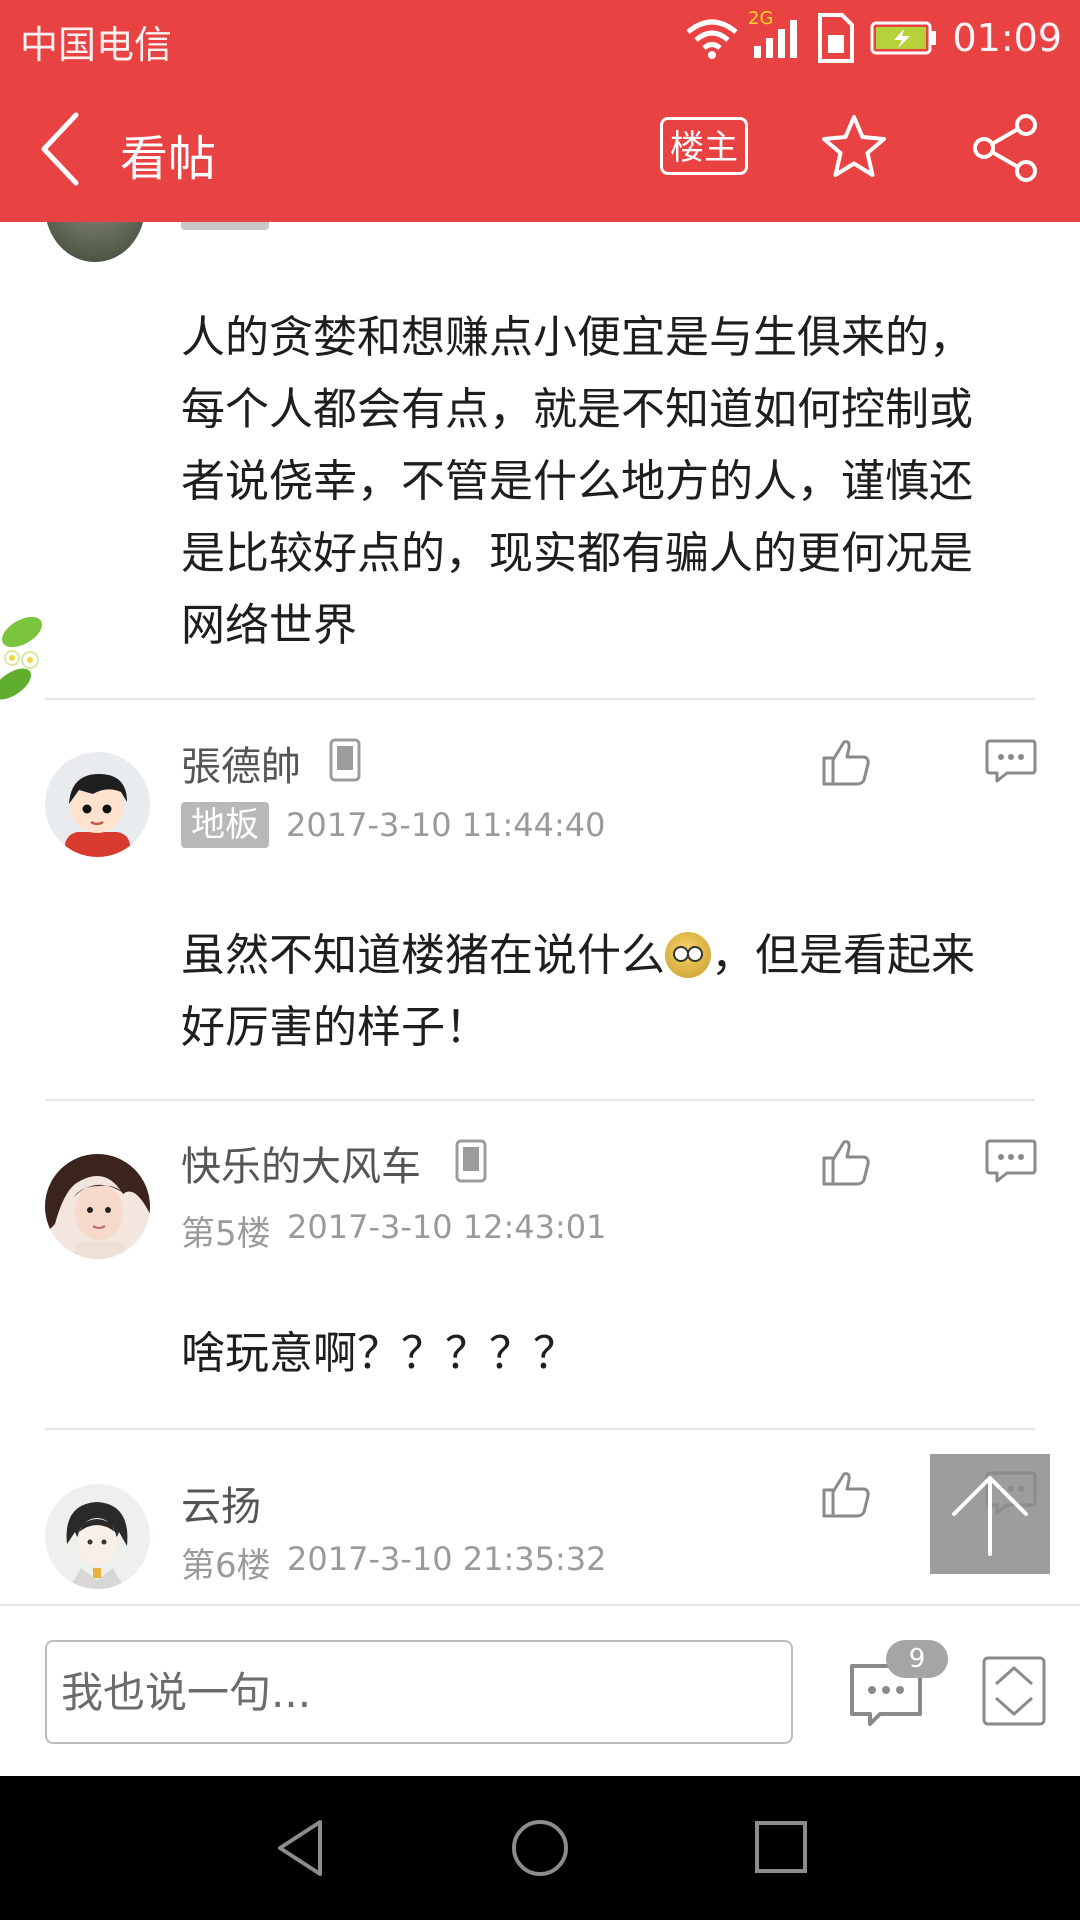 This screenshot has width=1080, height=1920. Describe the element at coordinates (1007, 38) in the screenshot. I see `clock: 01:09` at that location.